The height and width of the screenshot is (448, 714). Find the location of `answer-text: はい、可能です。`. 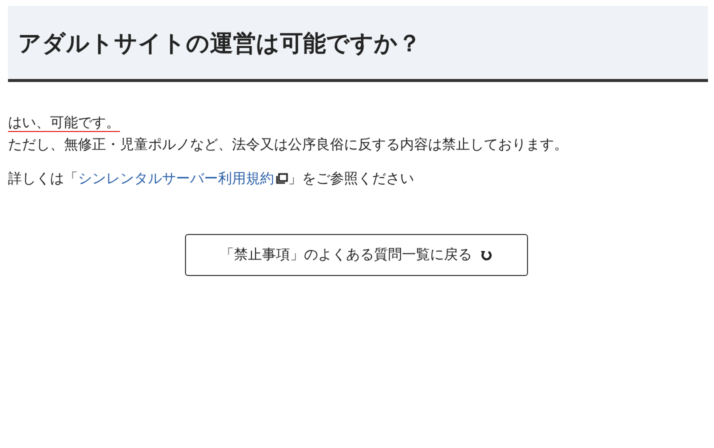

answer-text: はい、可能です。 is located at coordinates (64, 123).